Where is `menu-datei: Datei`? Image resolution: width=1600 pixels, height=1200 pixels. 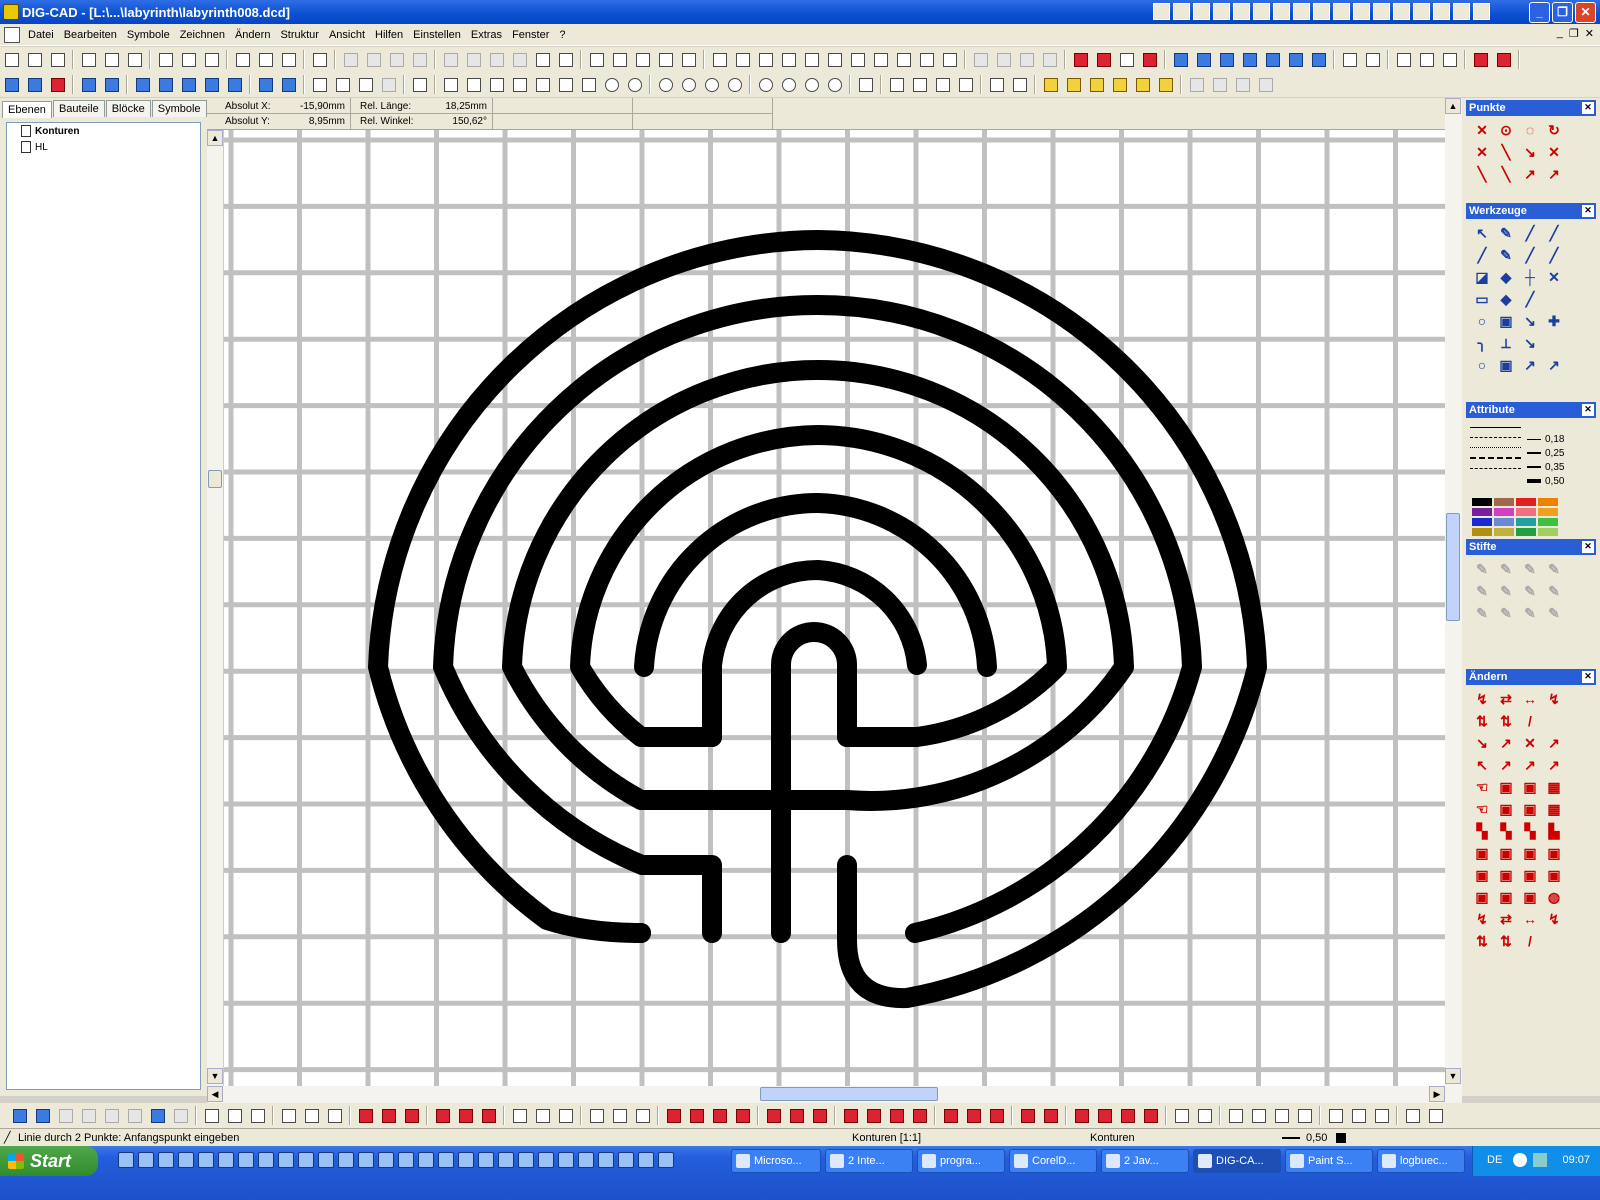 menu-datei: Datei is located at coordinates (41, 35).